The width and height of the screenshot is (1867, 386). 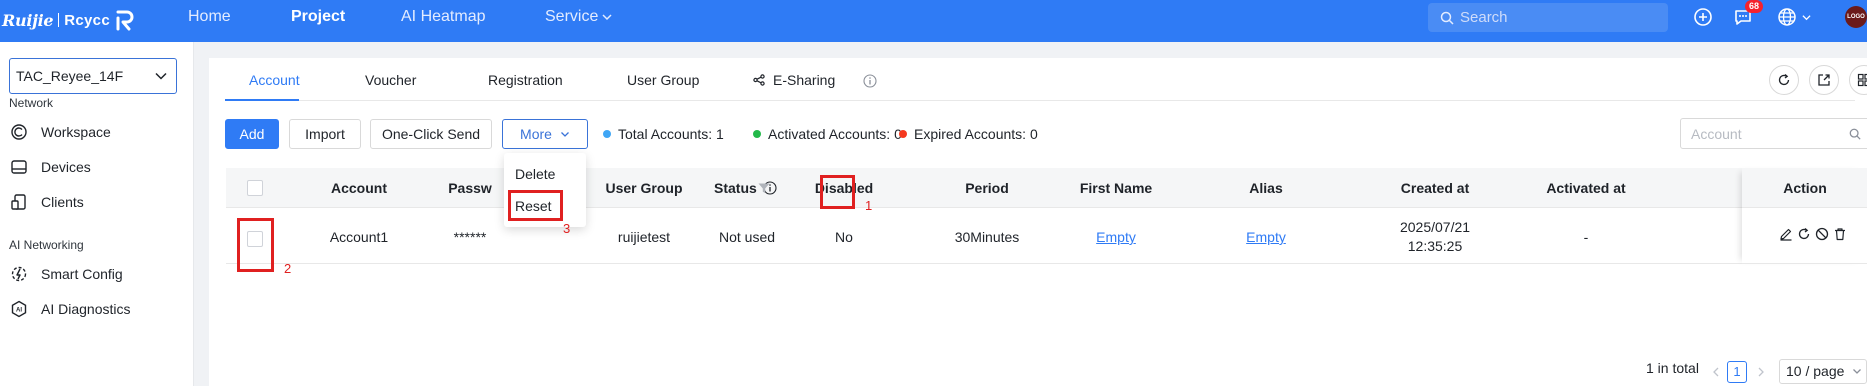 I want to click on sidebar-item-clients: Clients, so click(x=46, y=202).